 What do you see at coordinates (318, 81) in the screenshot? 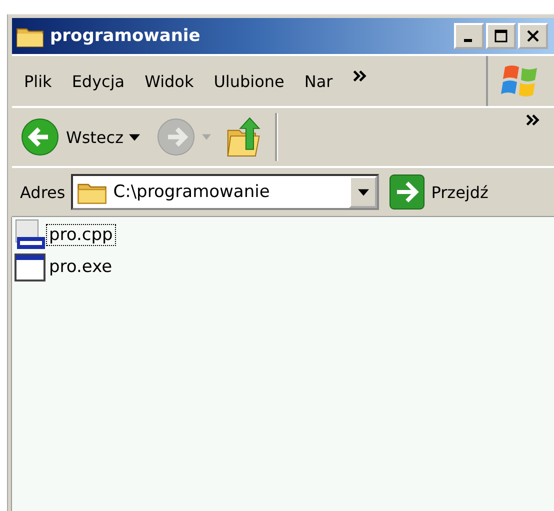
I see `menu-item: Nar` at bounding box center [318, 81].